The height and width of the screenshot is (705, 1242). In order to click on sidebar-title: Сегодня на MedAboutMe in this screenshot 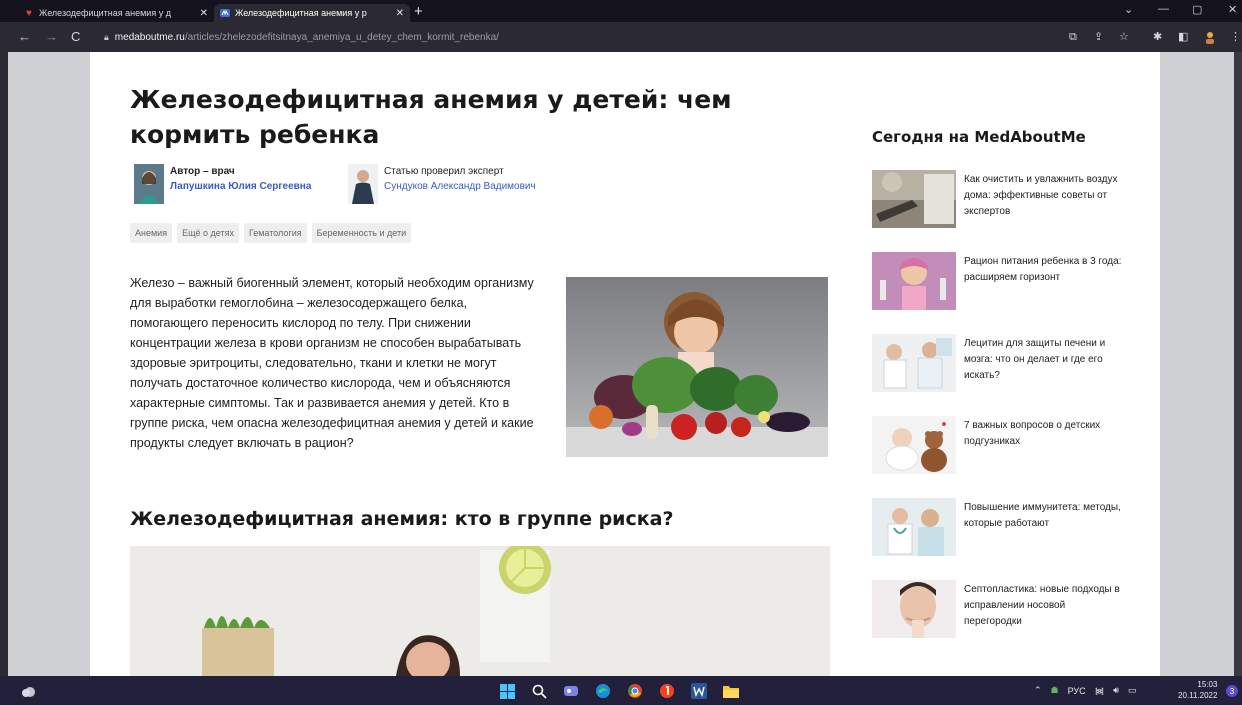, I will do `click(979, 137)`.